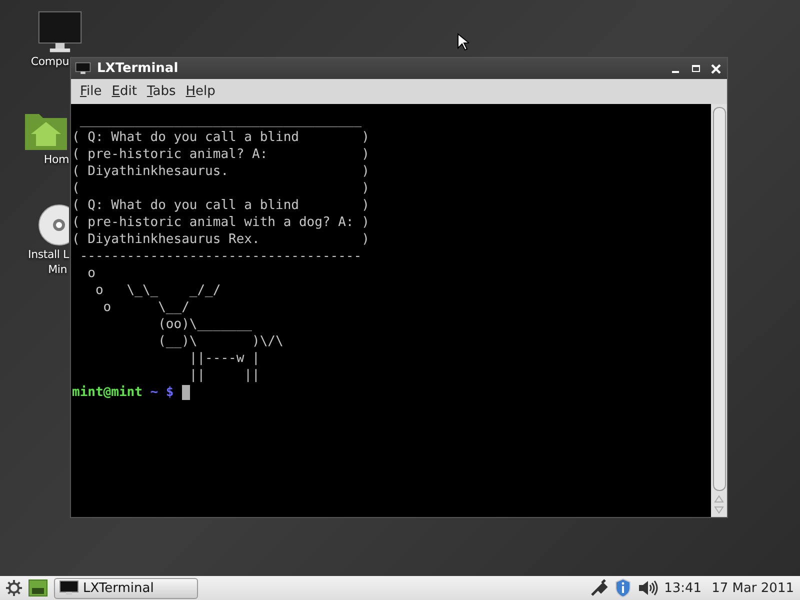 Image resolution: width=800 pixels, height=600 pixels. What do you see at coordinates (224, 375) in the screenshot?
I see `terminal-line: || ||` at bounding box center [224, 375].